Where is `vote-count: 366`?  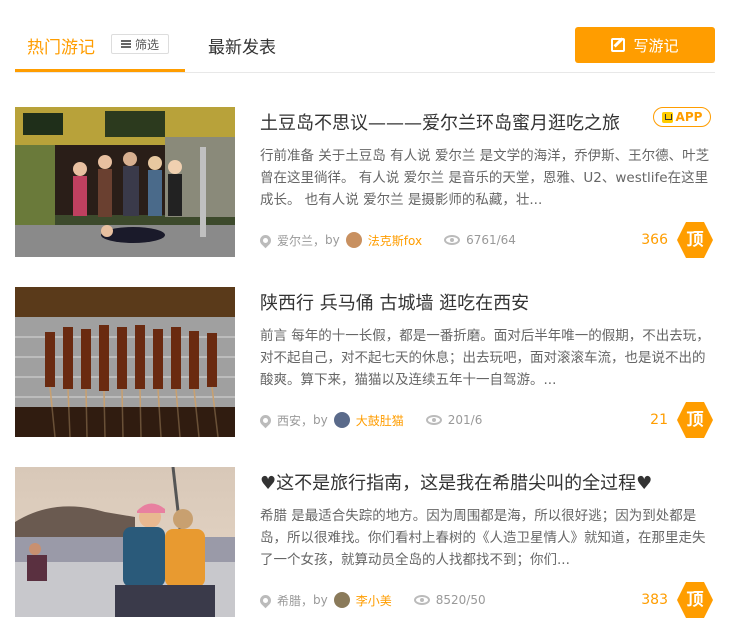 vote-count: 366 is located at coordinates (654, 240).